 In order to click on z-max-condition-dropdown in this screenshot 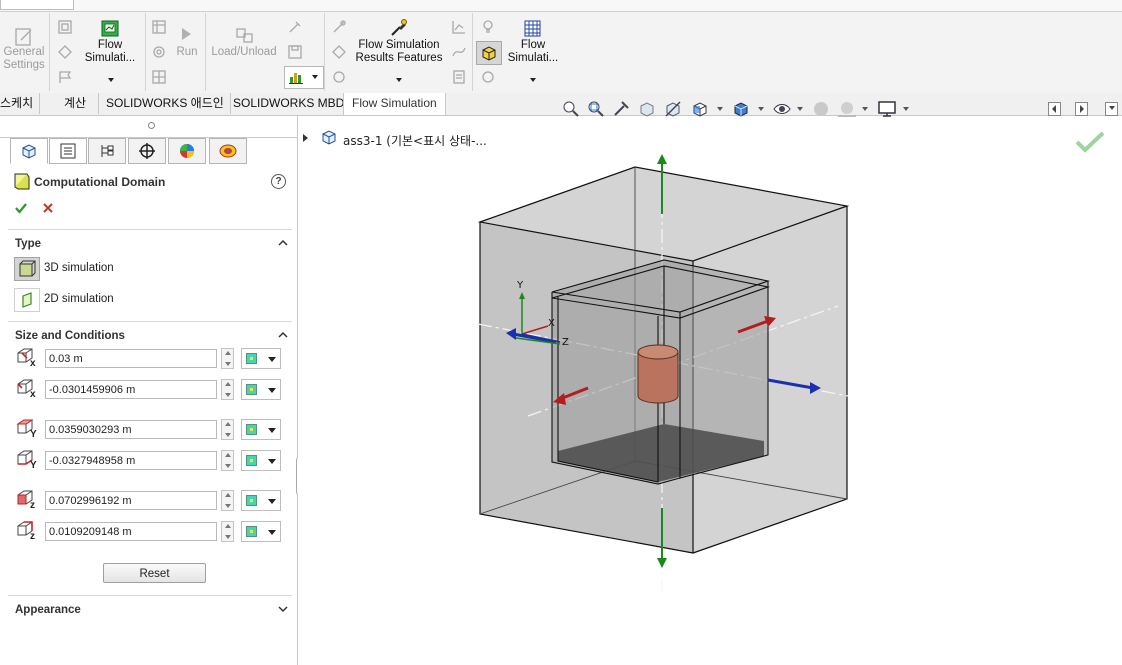, I will do `click(261, 500)`.